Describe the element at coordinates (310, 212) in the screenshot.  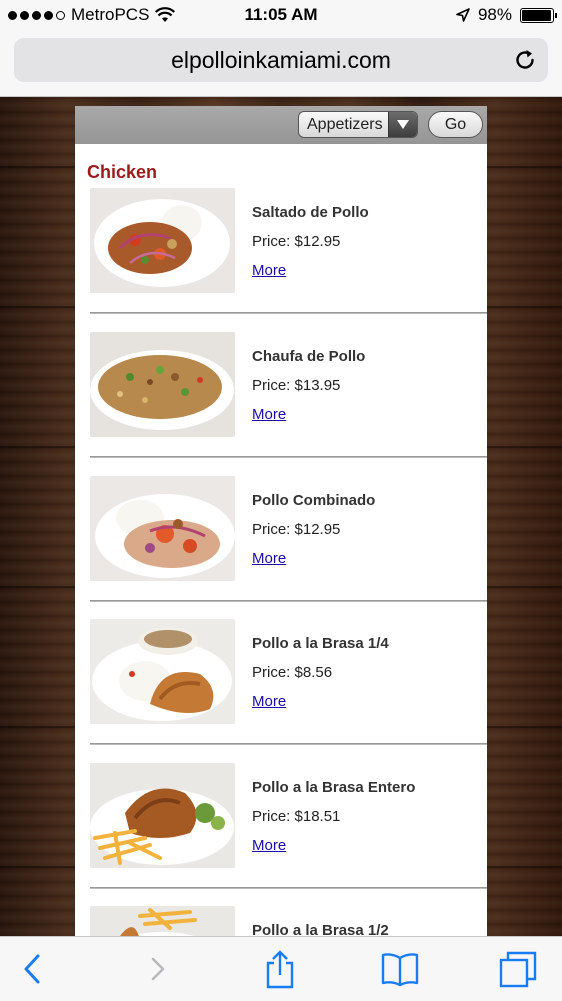
I see `item-name: Saltado de Pollo` at that location.